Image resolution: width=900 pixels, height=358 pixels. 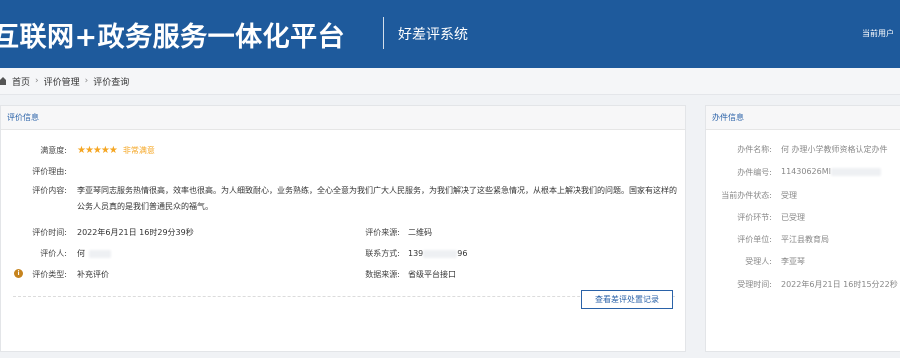 I want to click on contact-value: 139 96, so click(x=438, y=253).